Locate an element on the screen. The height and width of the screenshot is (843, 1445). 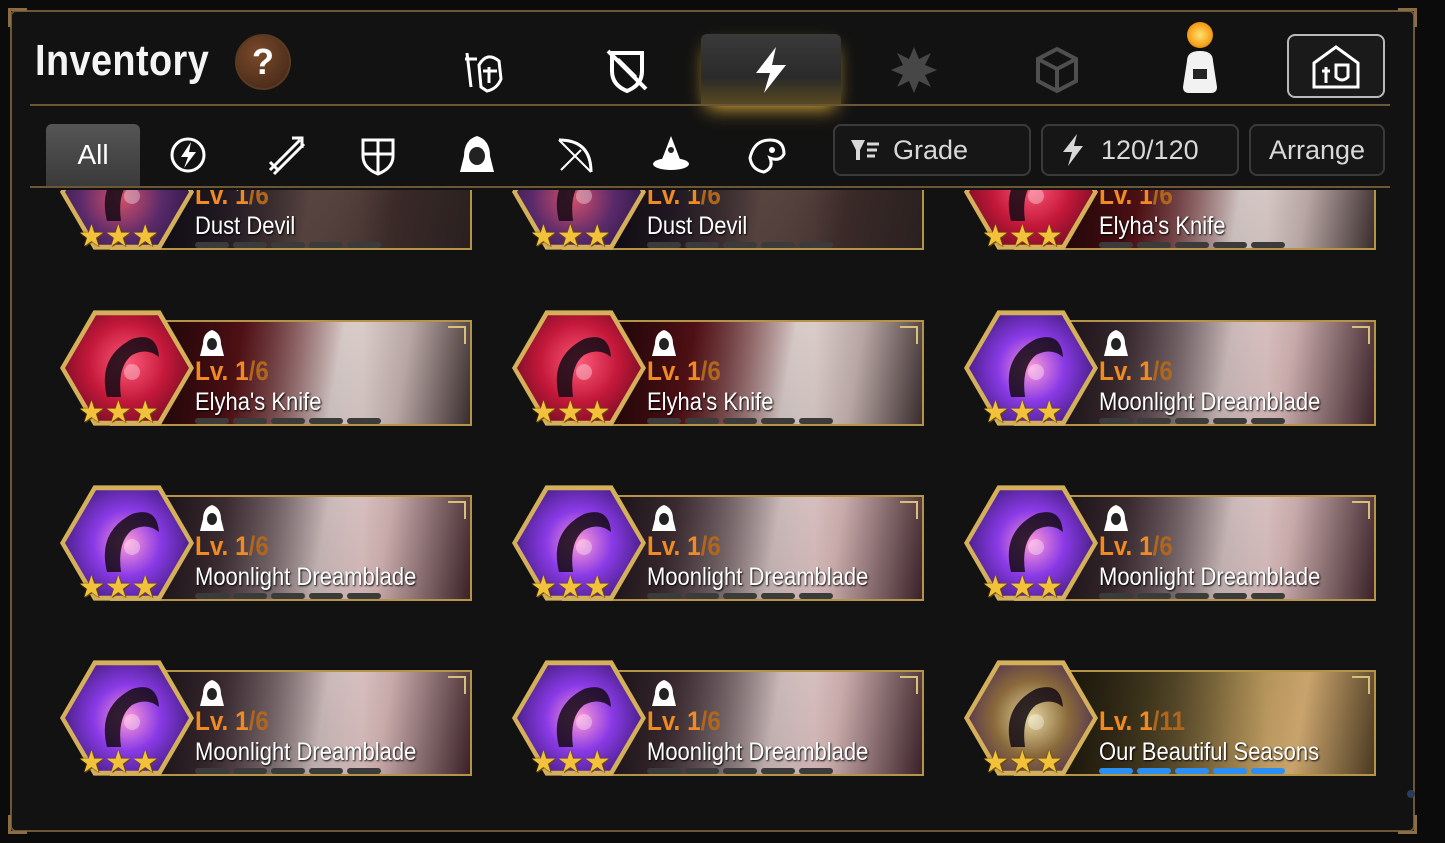
tab-shield-off is located at coordinates (627, 70).